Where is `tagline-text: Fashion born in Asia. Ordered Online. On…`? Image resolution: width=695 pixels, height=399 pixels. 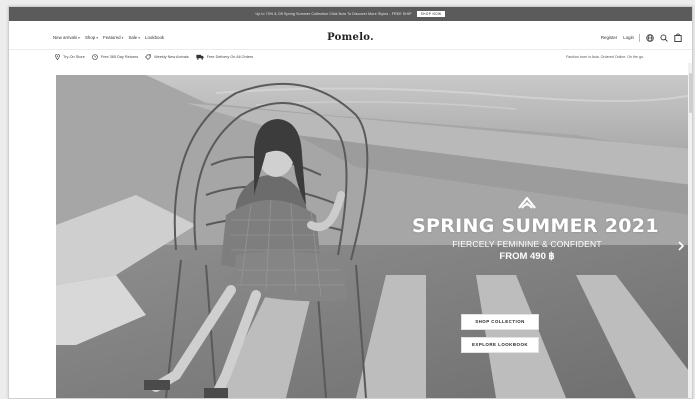
tagline-text: Fashion born in Asia. Ordered Online. On… is located at coordinates (605, 57).